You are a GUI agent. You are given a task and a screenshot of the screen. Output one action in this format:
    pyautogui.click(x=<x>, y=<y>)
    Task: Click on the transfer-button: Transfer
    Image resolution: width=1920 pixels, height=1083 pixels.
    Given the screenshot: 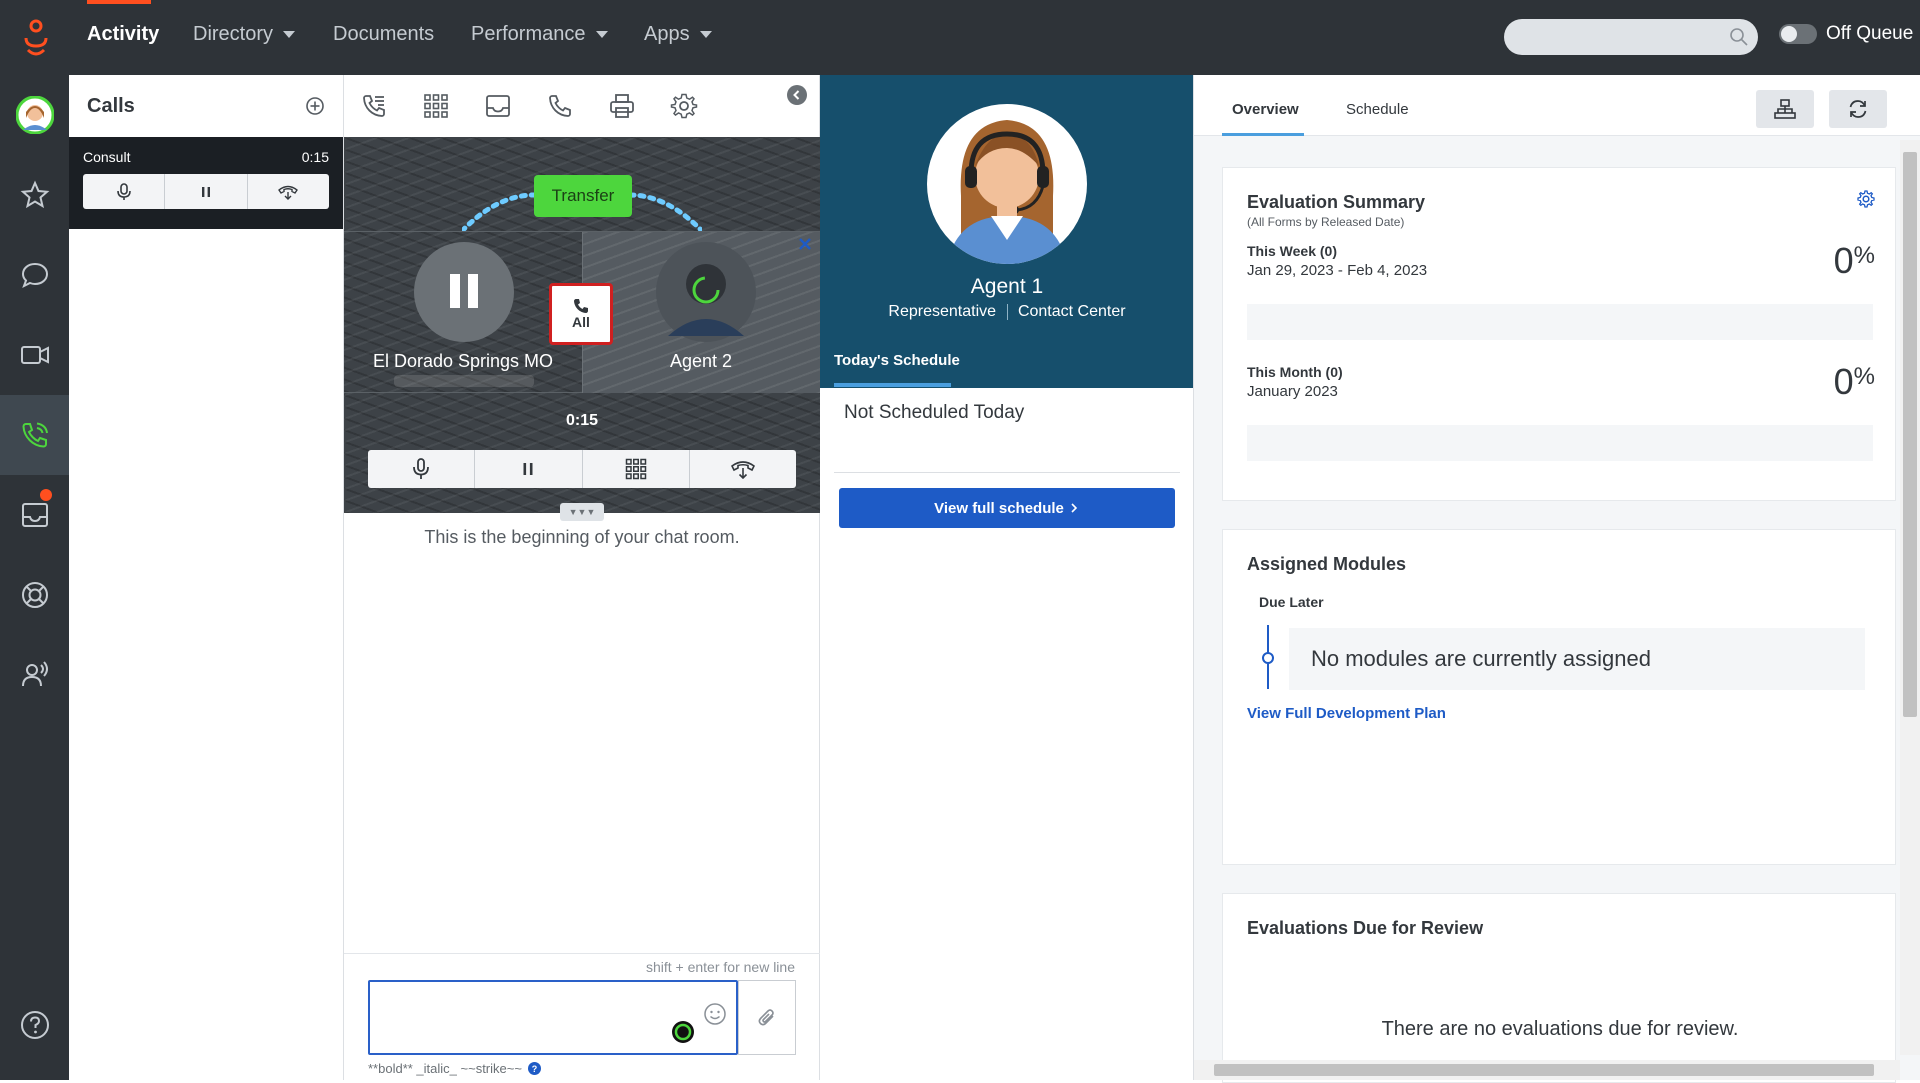 What is the action you would take?
    pyautogui.click(x=583, y=196)
    